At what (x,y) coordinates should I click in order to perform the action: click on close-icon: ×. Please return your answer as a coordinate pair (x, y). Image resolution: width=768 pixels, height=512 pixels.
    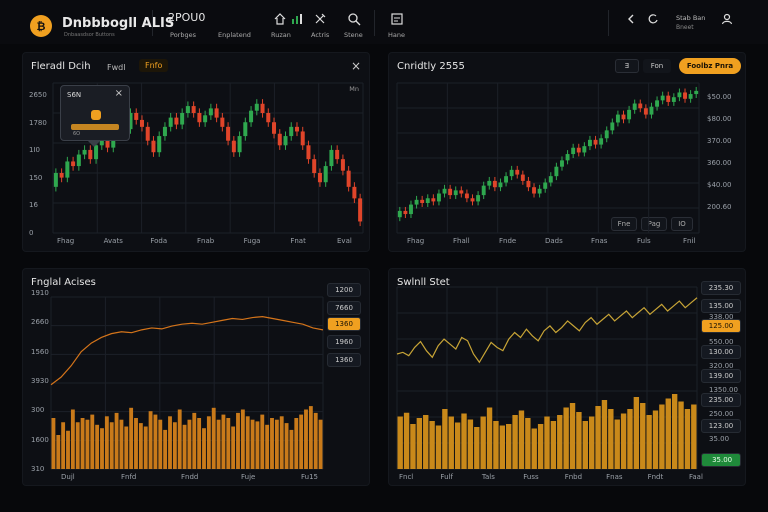
    Looking at the image, I should click on (356, 66).